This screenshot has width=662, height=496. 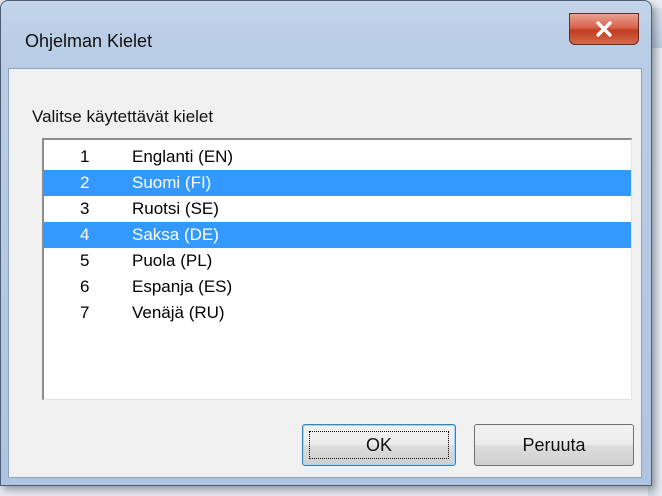 What do you see at coordinates (85, 234) in the screenshot?
I see `language-number: 4` at bounding box center [85, 234].